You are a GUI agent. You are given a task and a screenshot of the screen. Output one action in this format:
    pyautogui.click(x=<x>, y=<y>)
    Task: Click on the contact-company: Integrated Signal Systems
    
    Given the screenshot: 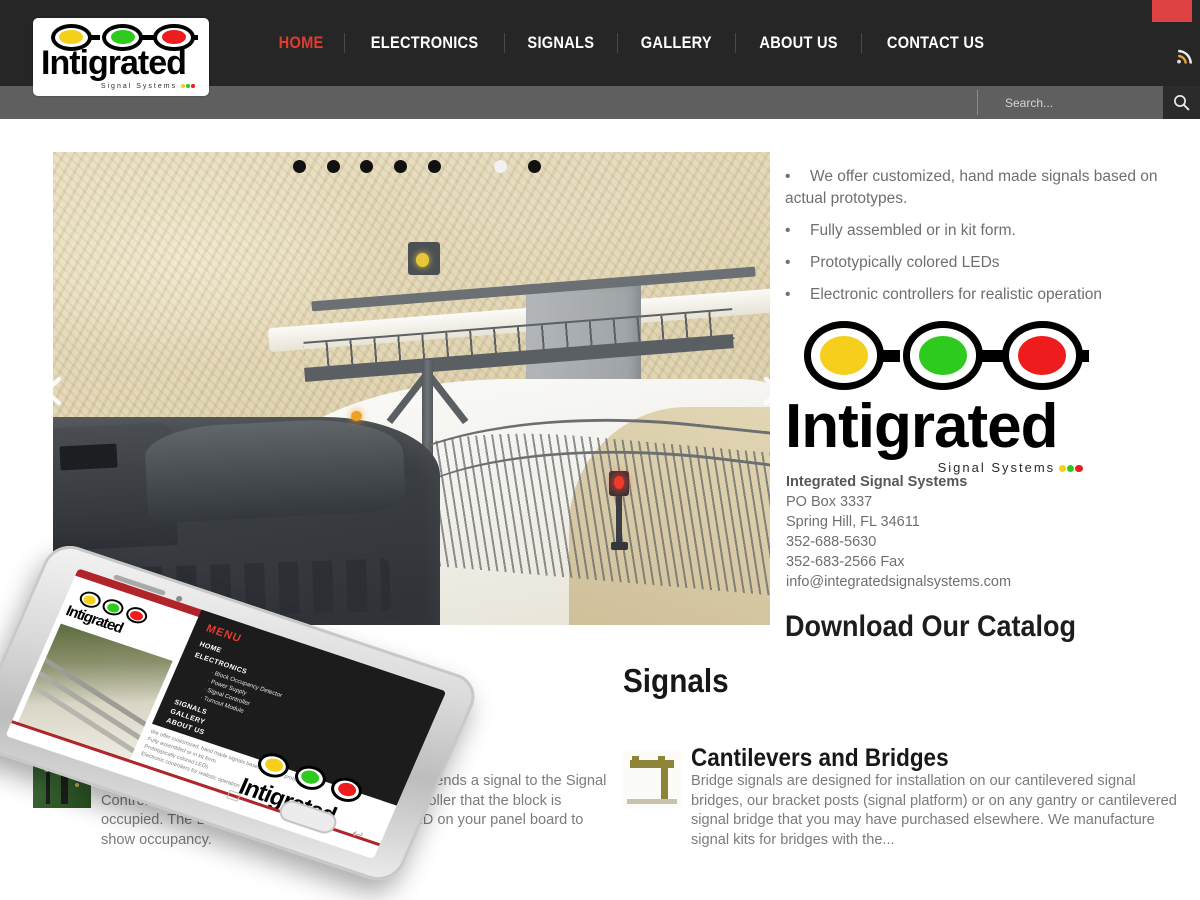 What is the action you would take?
    pyautogui.click(x=877, y=482)
    